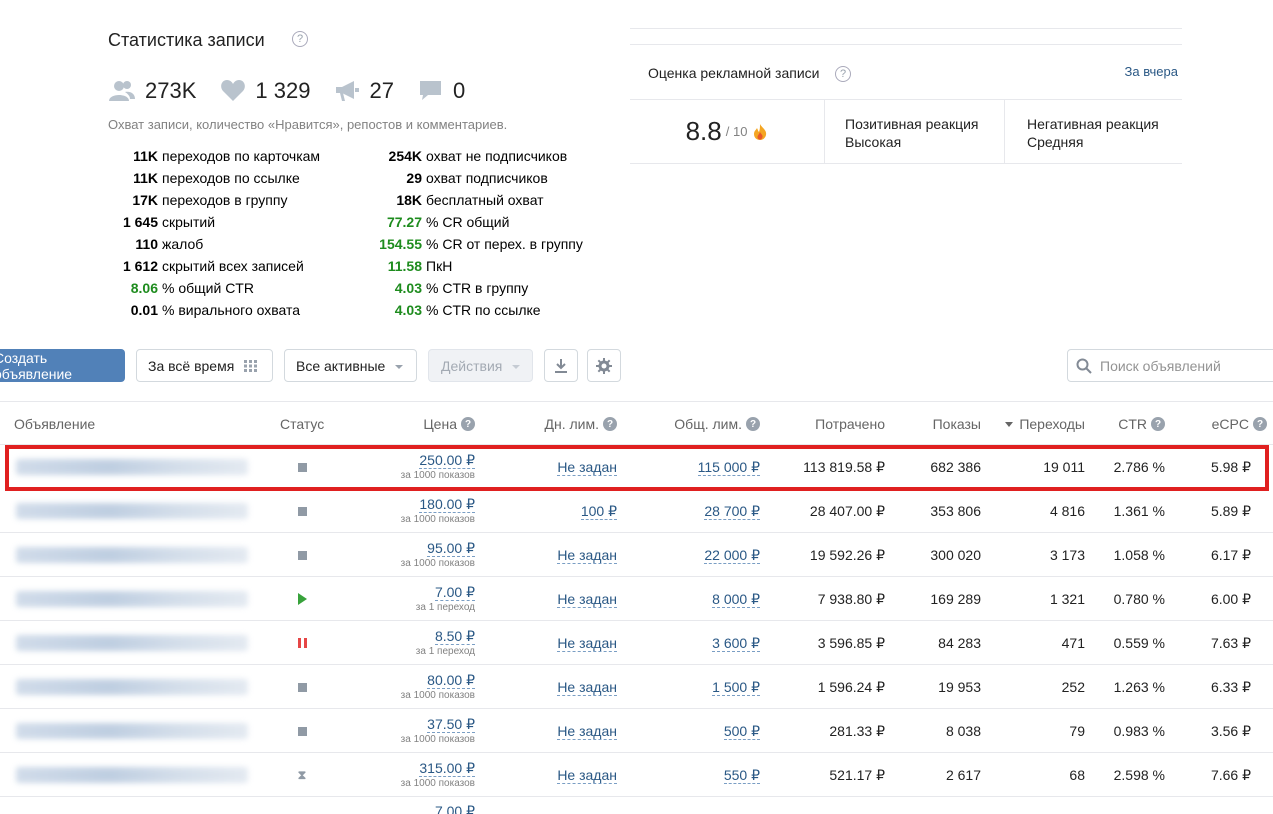 The width and height of the screenshot is (1273, 814). Describe the element at coordinates (451, 724) in the screenshot. I see `price-value: 37.50 ₽` at that location.